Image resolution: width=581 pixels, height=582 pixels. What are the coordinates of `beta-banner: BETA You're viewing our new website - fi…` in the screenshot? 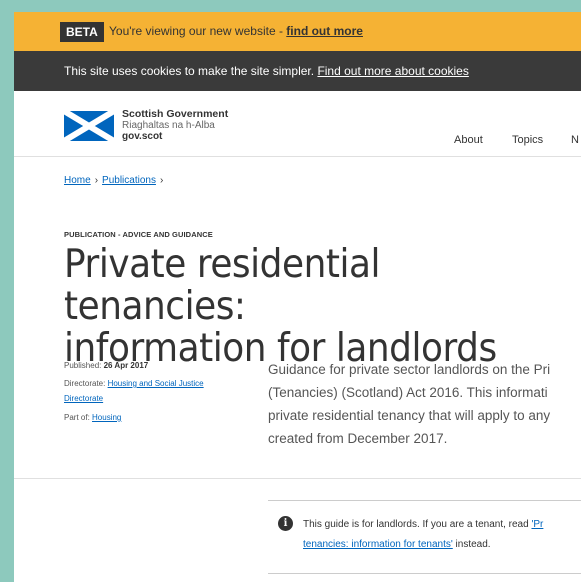 It's located at (297, 31).